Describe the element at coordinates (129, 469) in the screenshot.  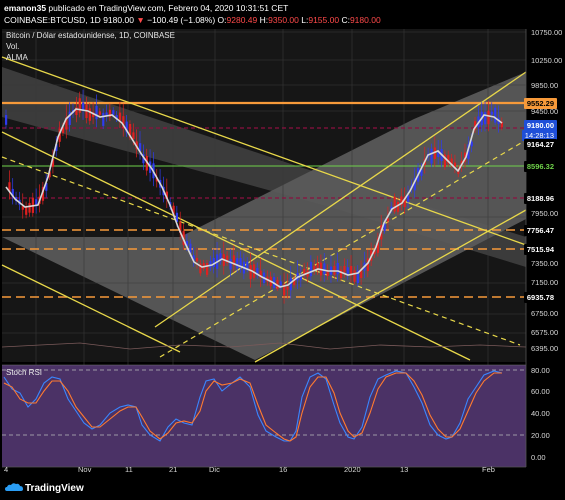
I see `time-tick: 11` at that location.